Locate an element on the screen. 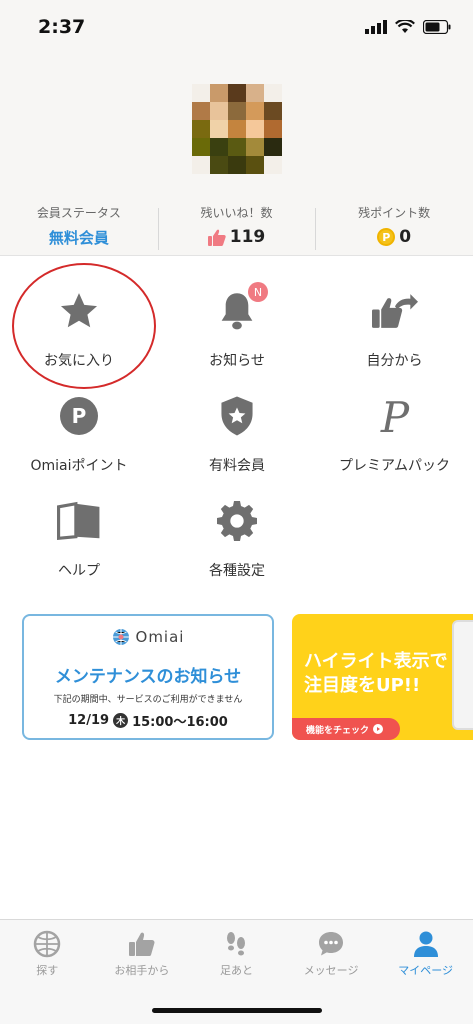  stat-likes: 残いいね！数 119 is located at coordinates (236, 229).